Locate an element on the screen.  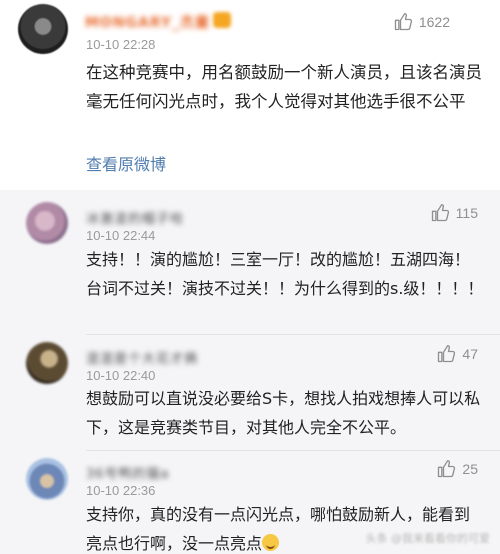
like-button: 25 is located at coordinates (457, 469).